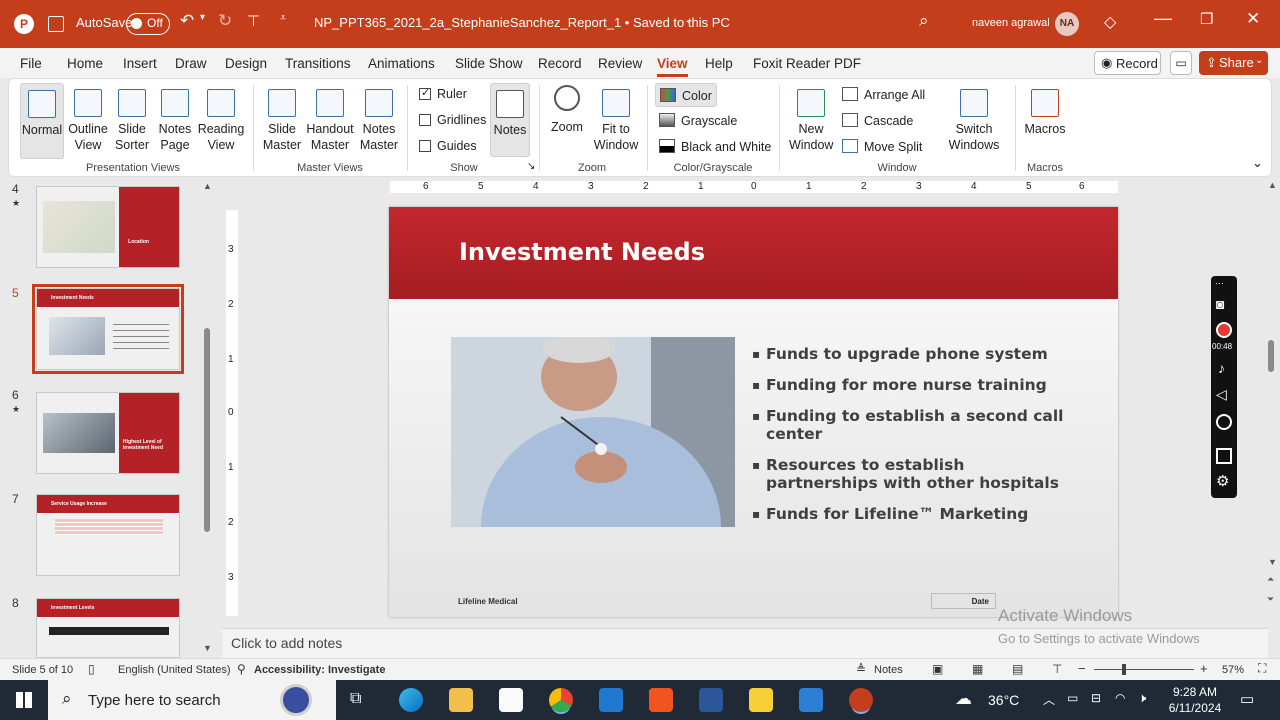 This screenshot has width=1280, height=720. Describe the element at coordinates (24, 700) in the screenshot. I see `windows-start-icon` at that location.